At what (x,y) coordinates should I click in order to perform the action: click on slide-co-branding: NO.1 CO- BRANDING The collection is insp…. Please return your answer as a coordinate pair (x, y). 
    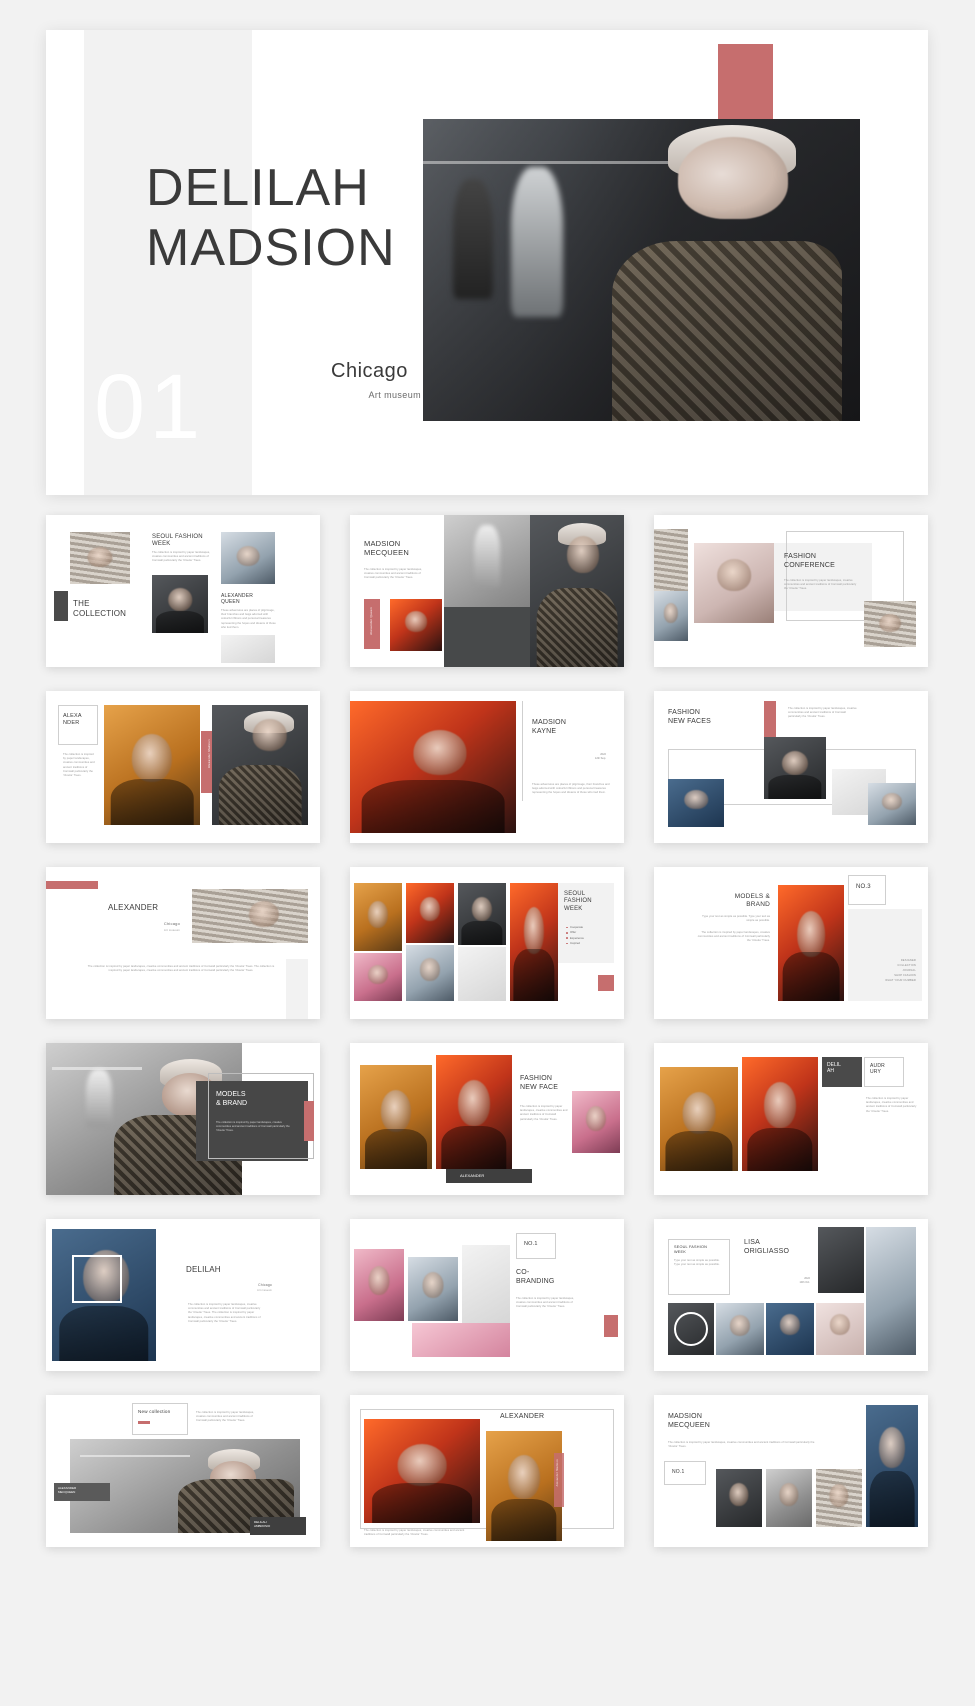
    Looking at the image, I should click on (487, 1295).